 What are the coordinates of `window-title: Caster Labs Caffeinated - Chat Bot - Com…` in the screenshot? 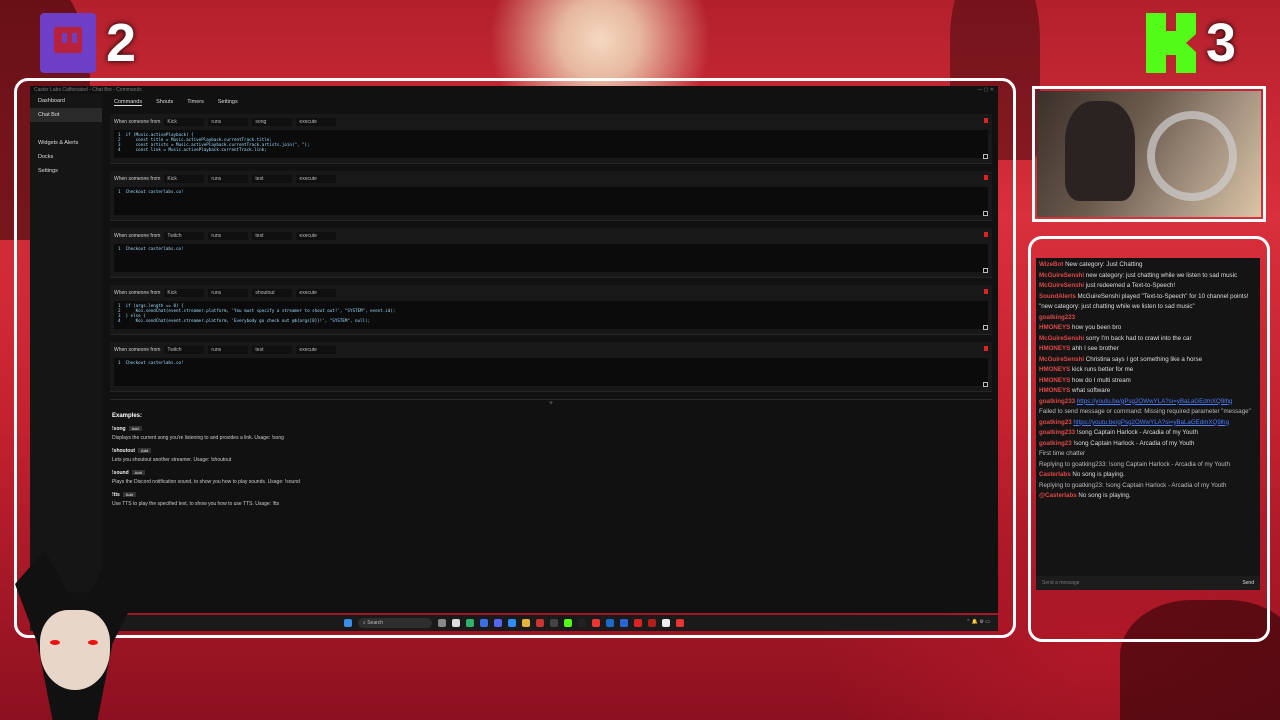 It's located at (88, 90).